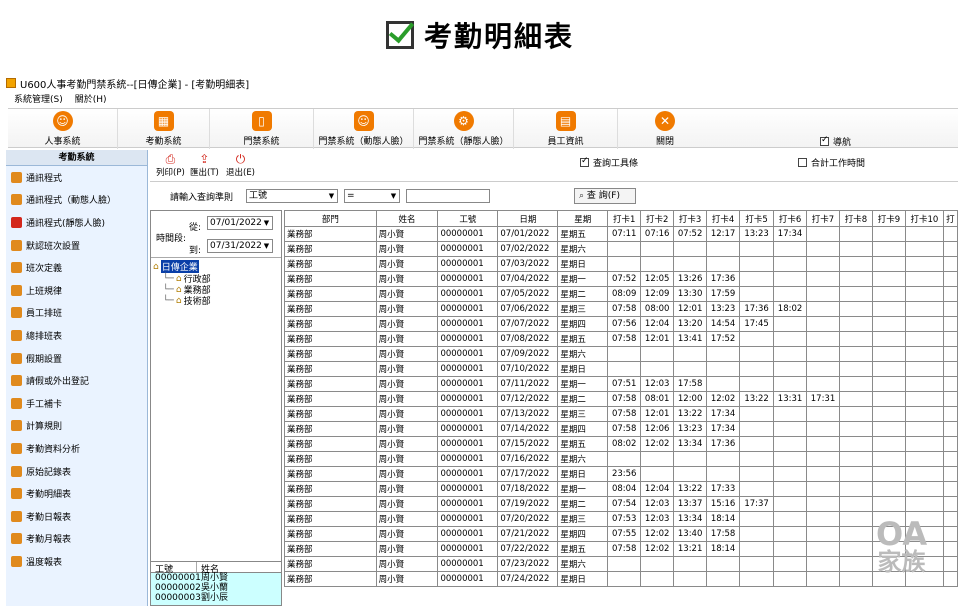  What do you see at coordinates (855, 218) in the screenshot?
I see `column-header: 打卡8` at bounding box center [855, 218].